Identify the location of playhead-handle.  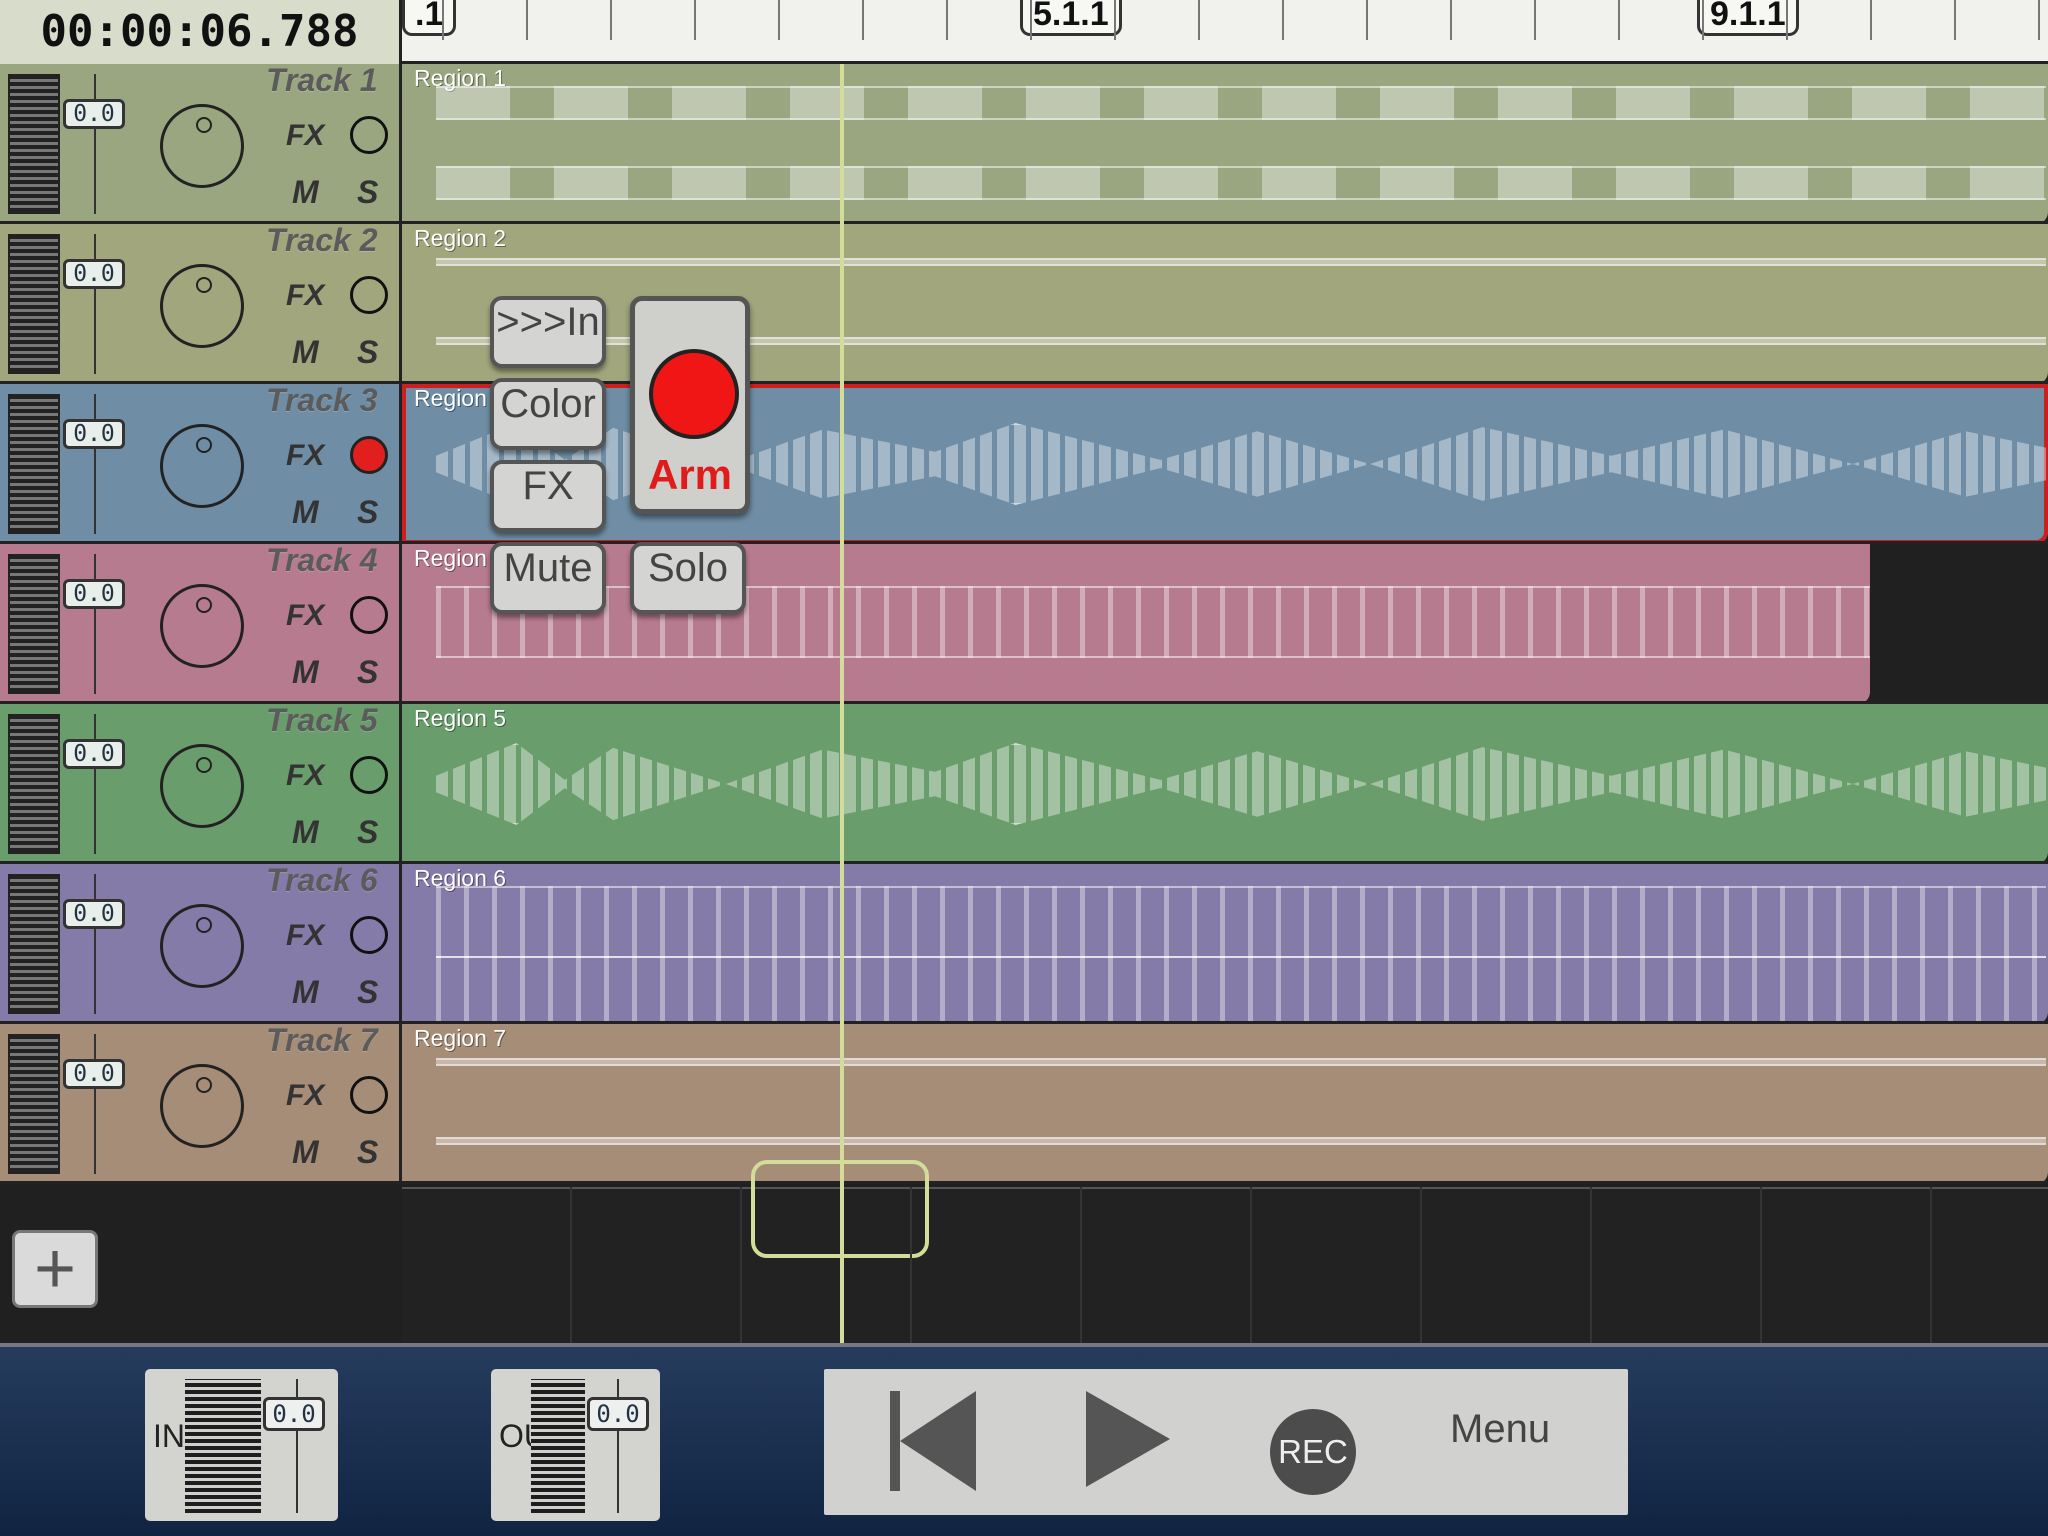
(840, 1209).